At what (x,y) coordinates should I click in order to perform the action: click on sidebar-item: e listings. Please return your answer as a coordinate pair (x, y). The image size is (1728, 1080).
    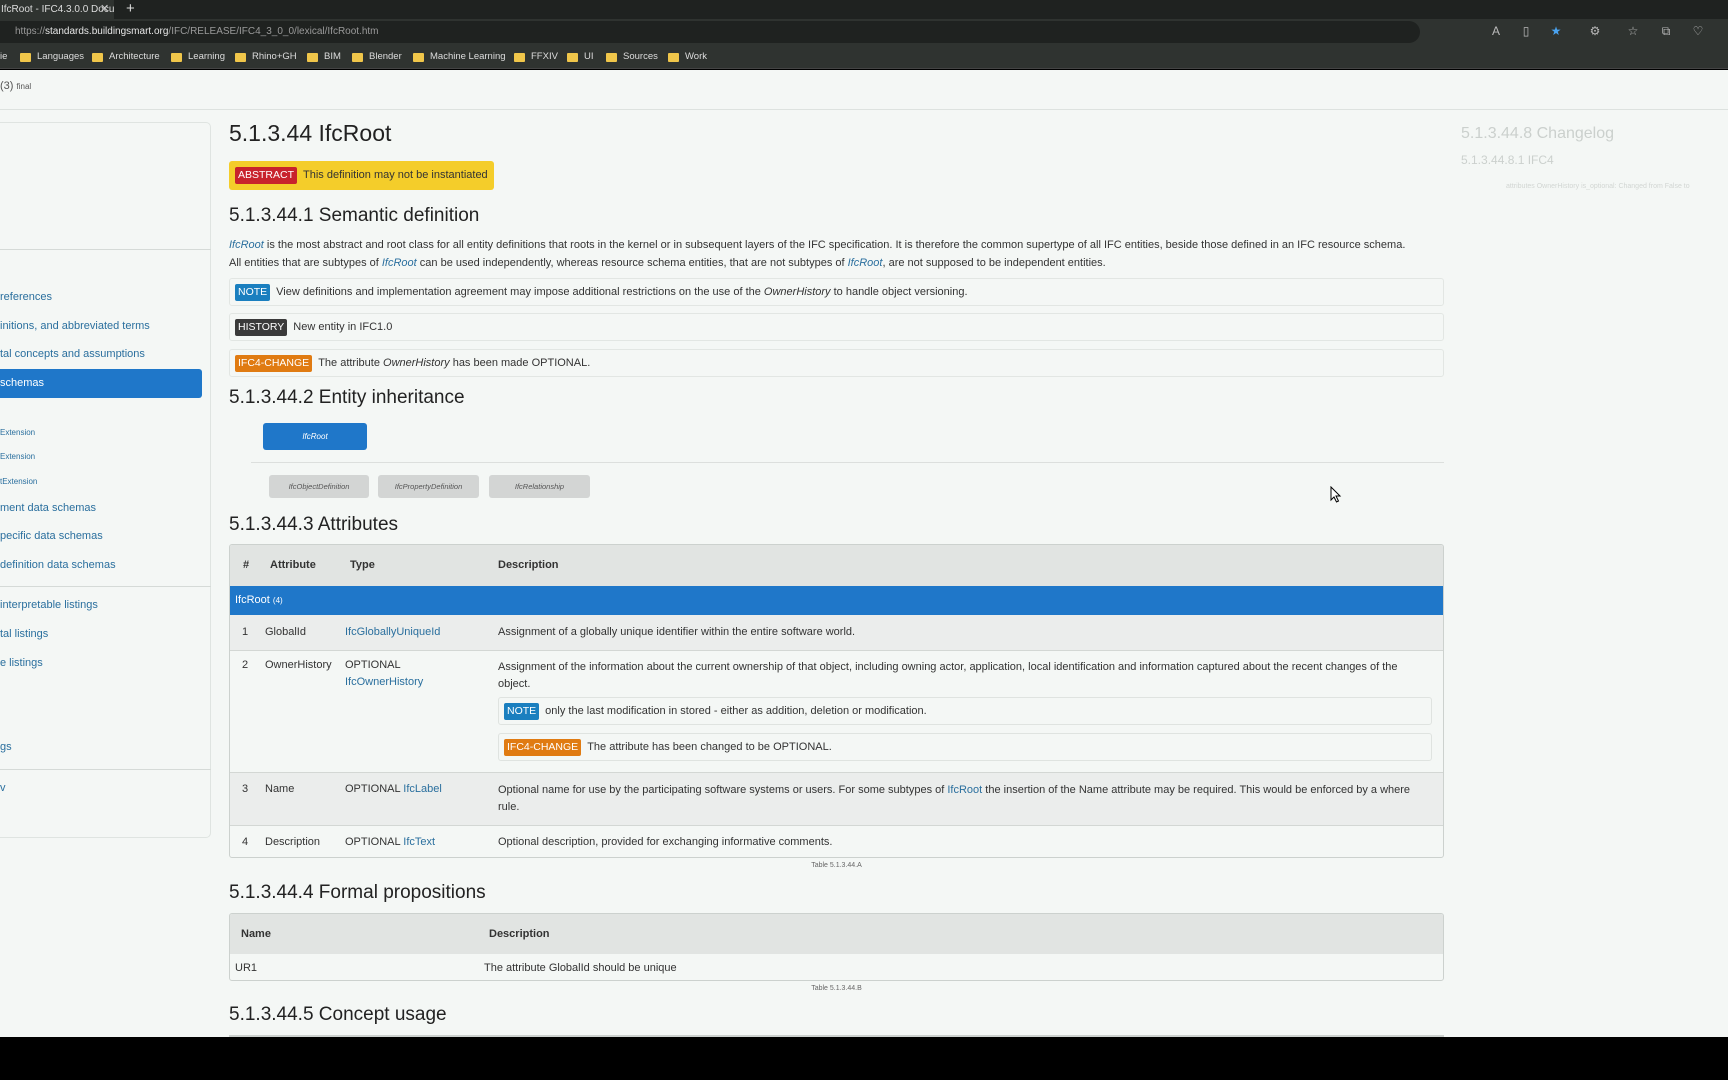
    Looking at the image, I should click on (21, 663).